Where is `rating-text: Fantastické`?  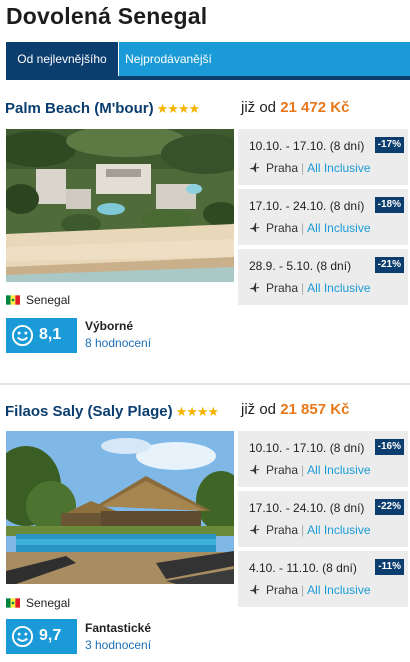 rating-text: Fantastické is located at coordinates (118, 628).